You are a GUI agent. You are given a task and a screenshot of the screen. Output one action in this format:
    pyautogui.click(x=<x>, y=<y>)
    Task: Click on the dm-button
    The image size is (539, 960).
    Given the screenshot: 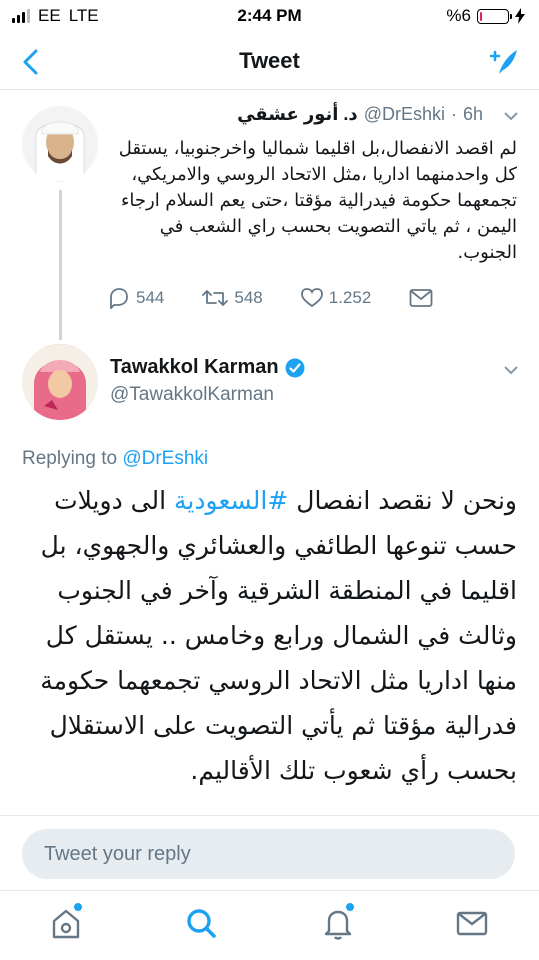 What is the action you would take?
    pyautogui.click(x=421, y=298)
    